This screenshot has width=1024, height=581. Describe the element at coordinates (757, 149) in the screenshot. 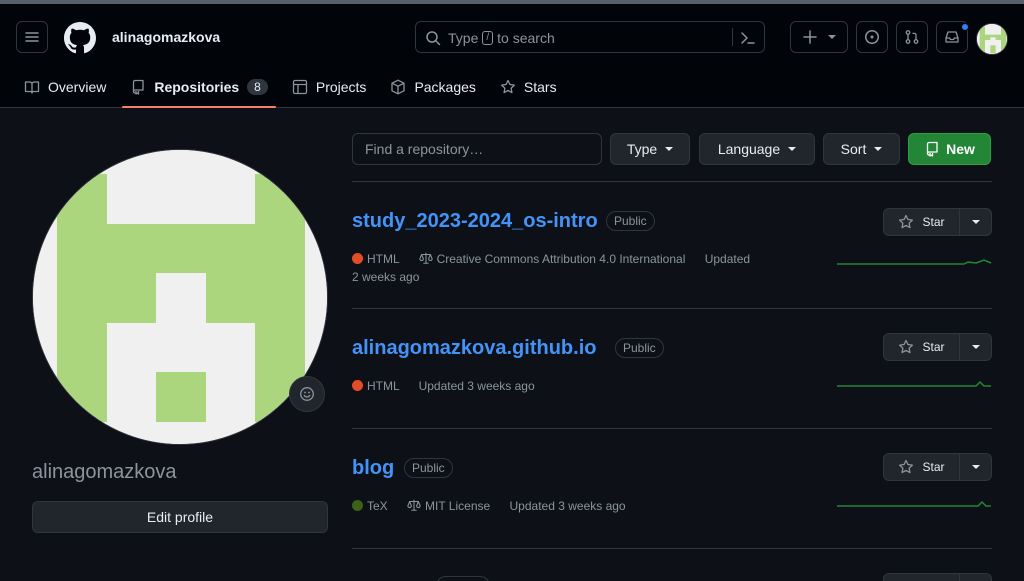

I see `language-filter-button: Language` at that location.